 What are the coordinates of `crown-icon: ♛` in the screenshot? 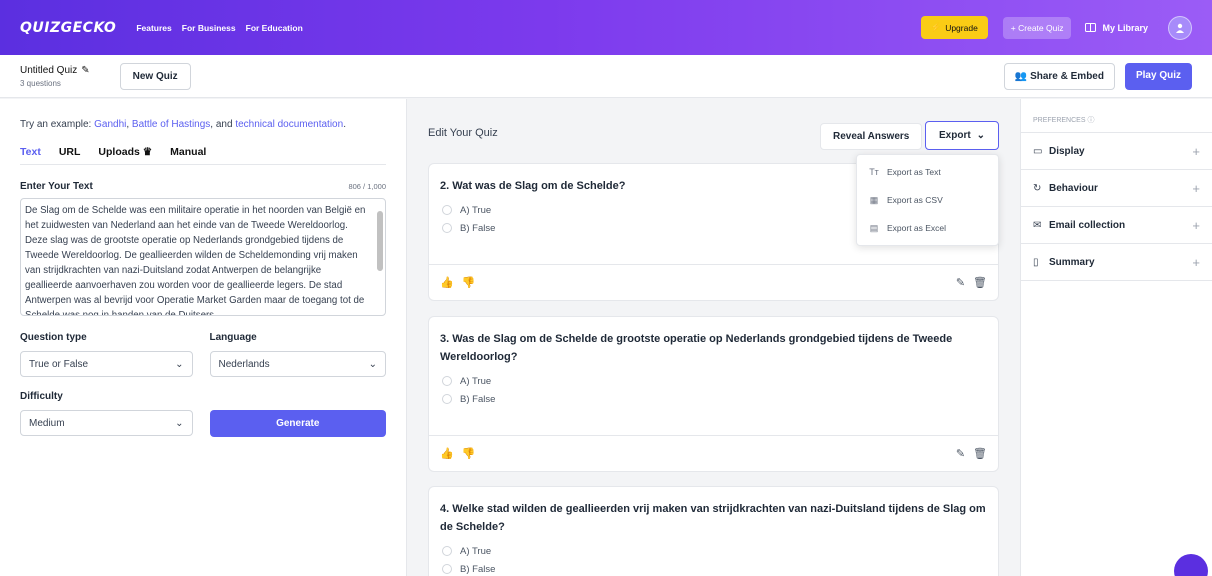 It's located at (147, 152).